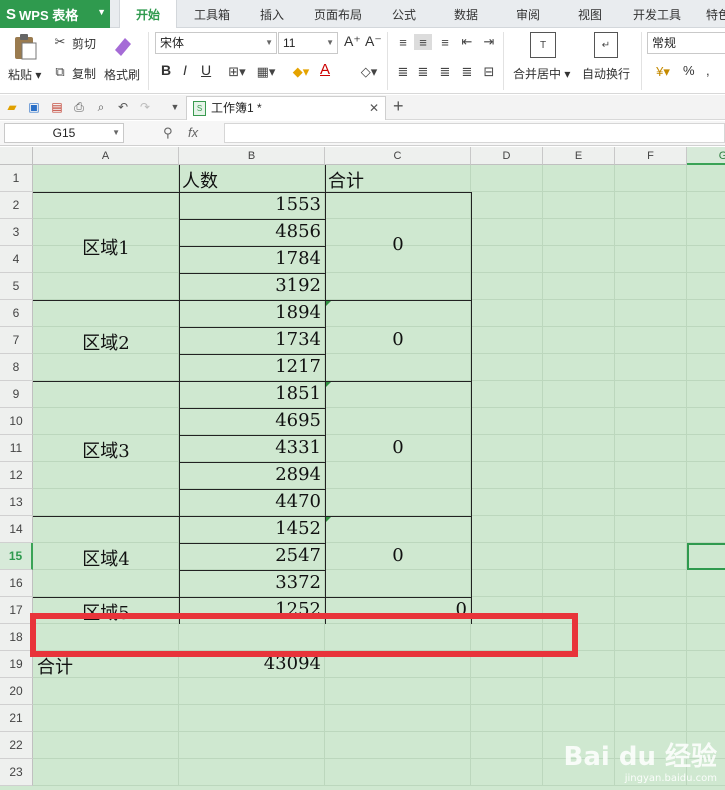 The width and height of the screenshot is (725, 790). I want to click on align-center-icon: ≣, so click(423, 72).